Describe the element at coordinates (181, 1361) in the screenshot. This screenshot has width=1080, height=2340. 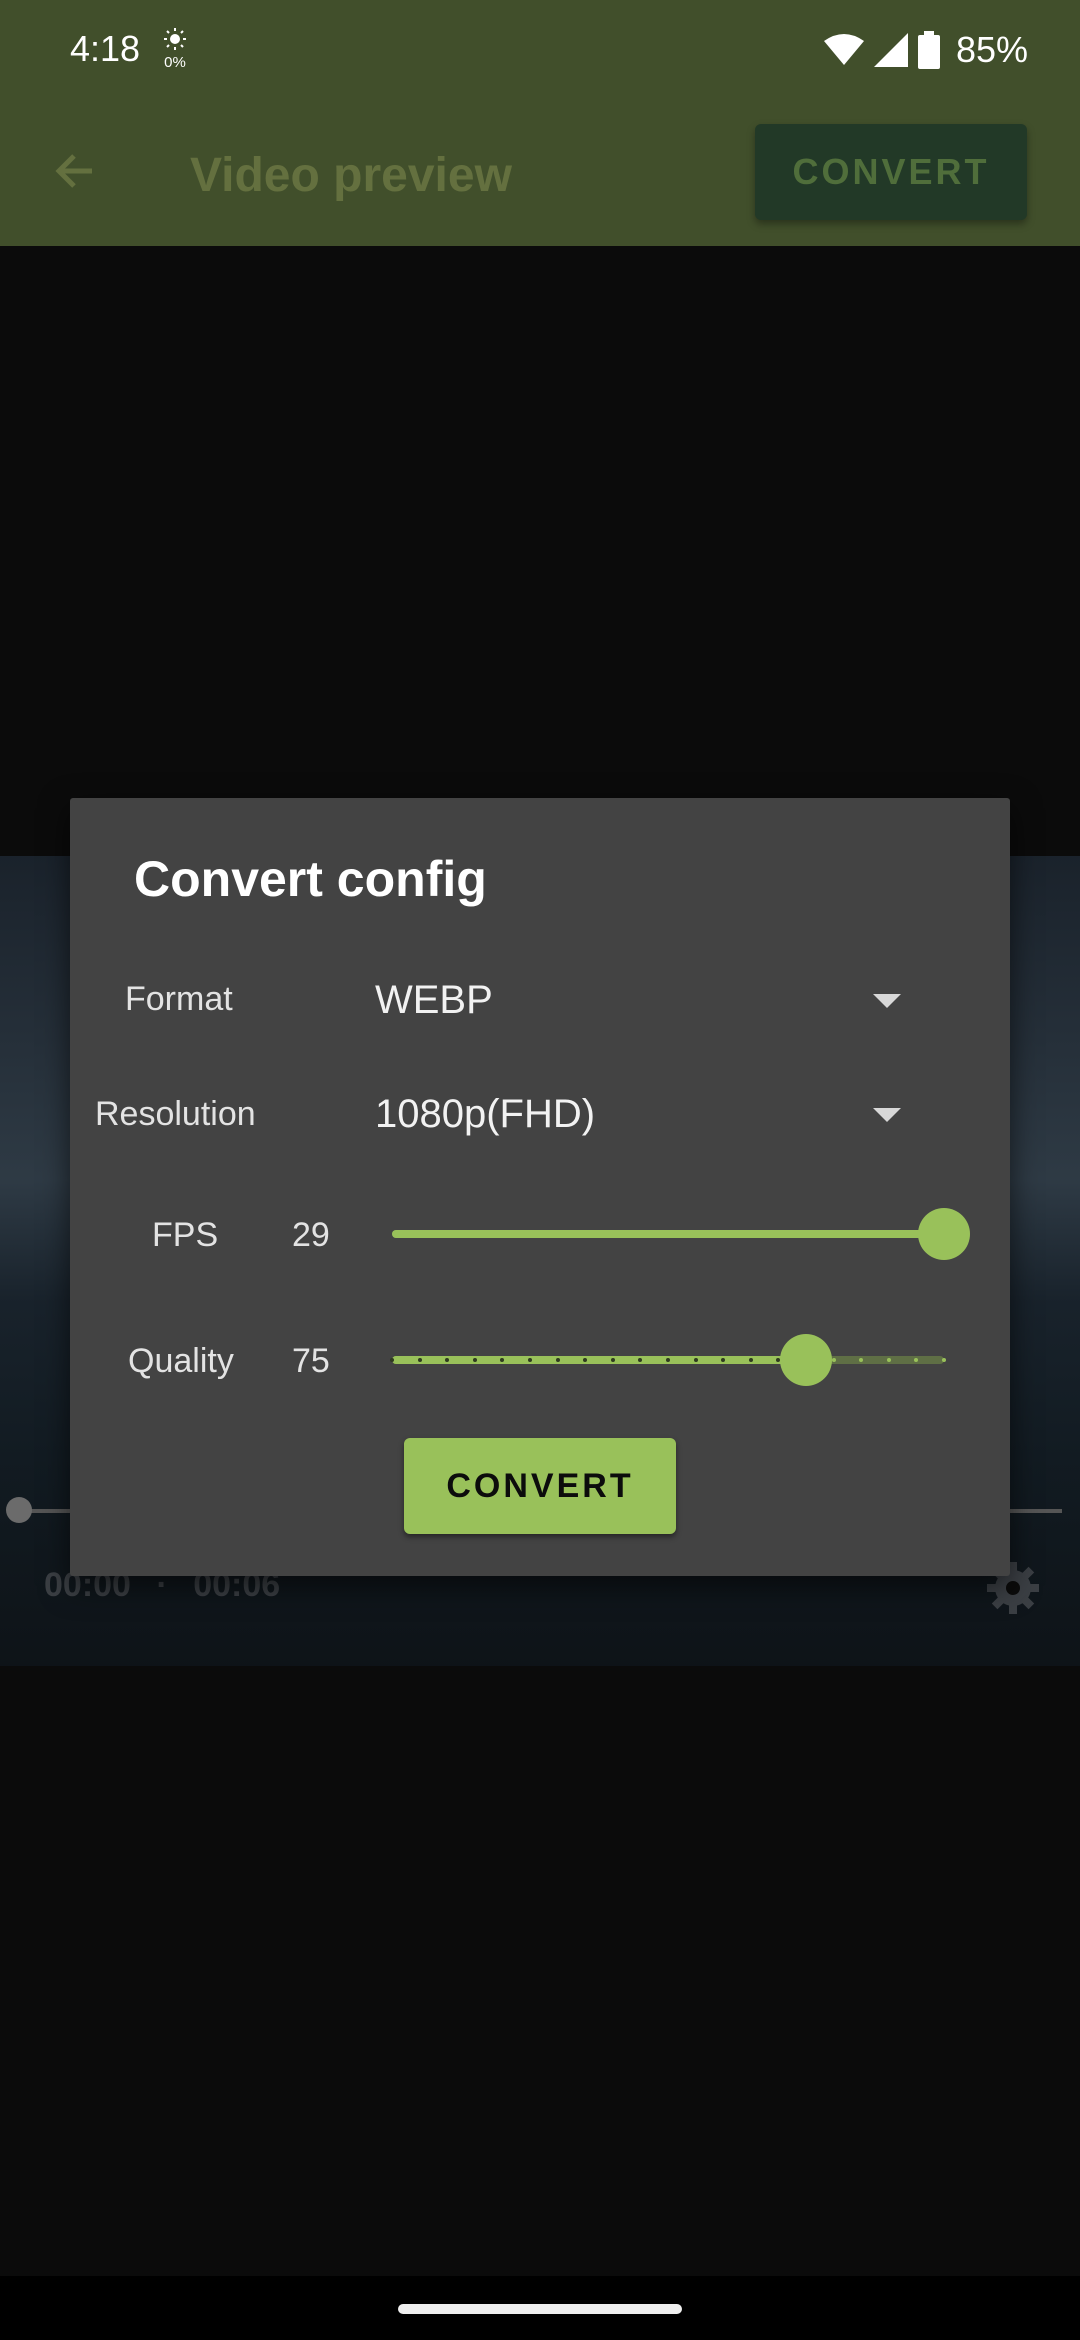
I see `quality-label: Quality` at that location.